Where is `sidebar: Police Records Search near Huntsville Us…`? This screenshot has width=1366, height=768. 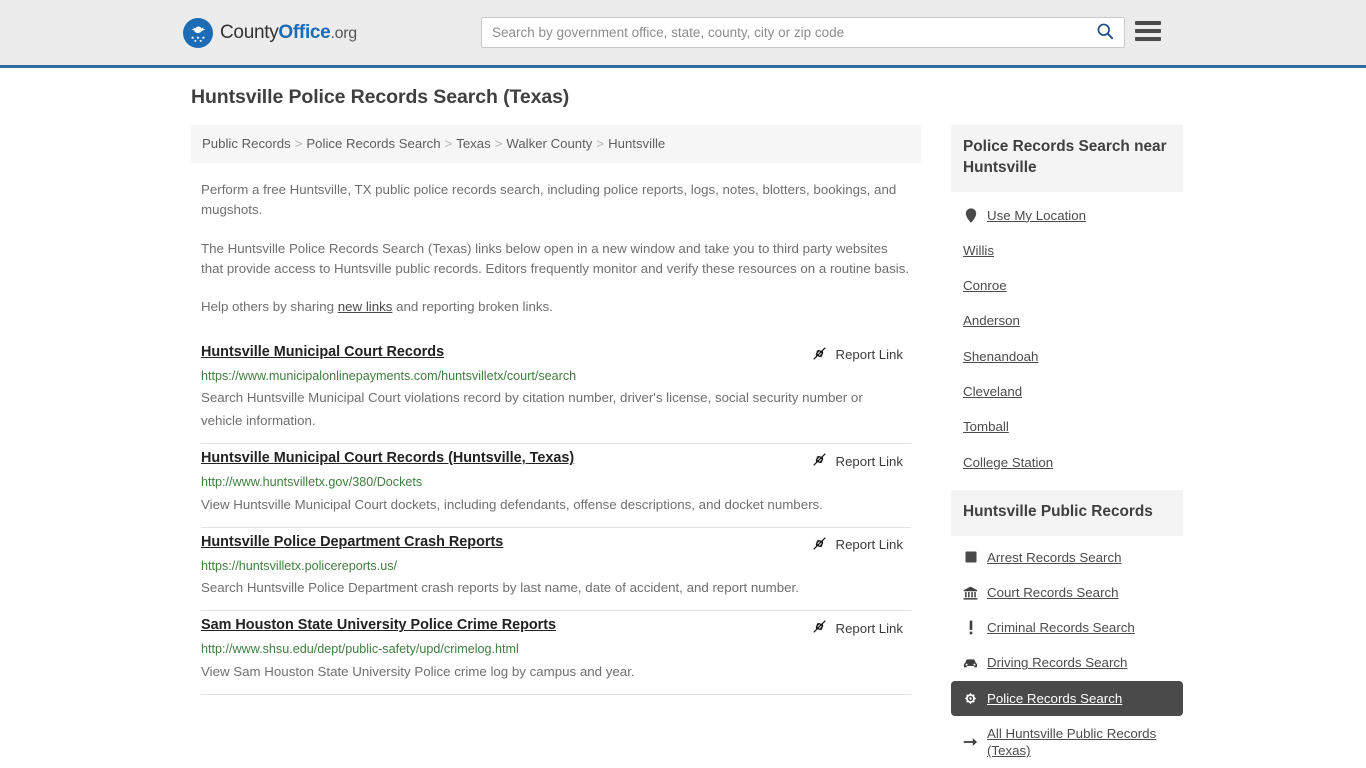
sidebar: Police Records Search near Huntsville Us… is located at coordinates (1067, 446).